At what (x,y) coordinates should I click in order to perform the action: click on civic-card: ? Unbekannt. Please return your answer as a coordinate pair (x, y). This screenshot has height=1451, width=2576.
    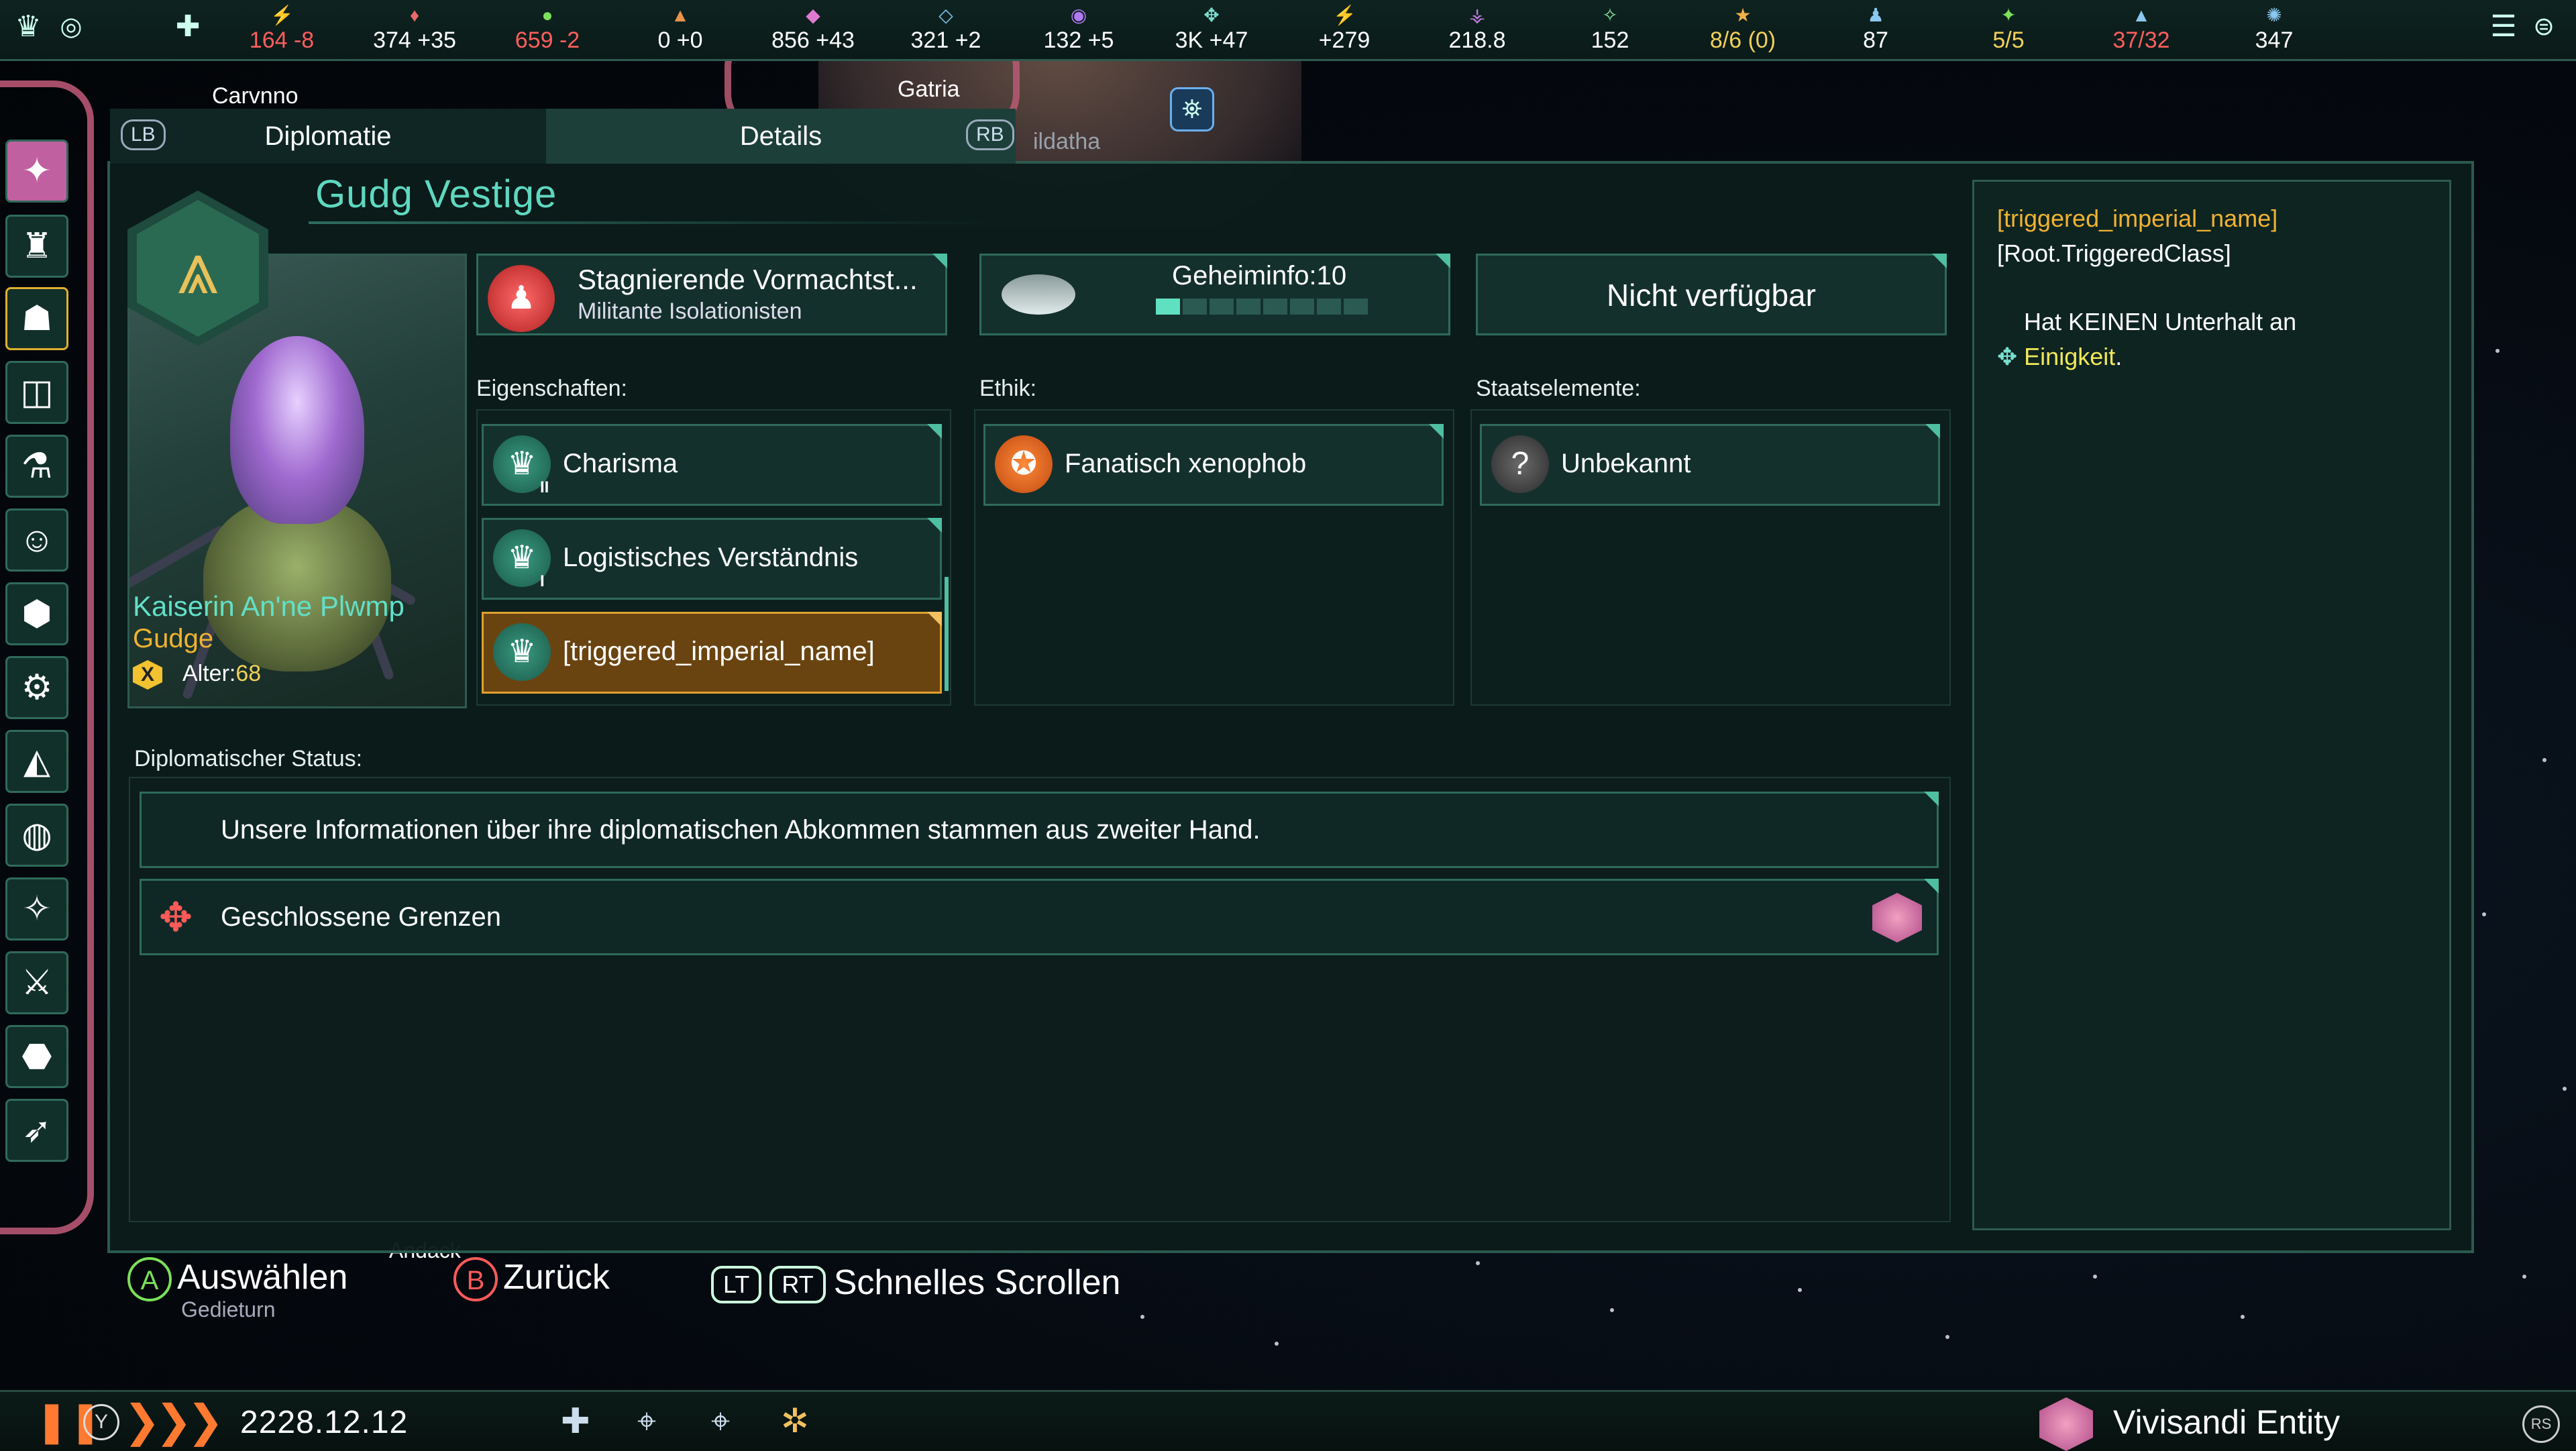
    Looking at the image, I should click on (1710, 465).